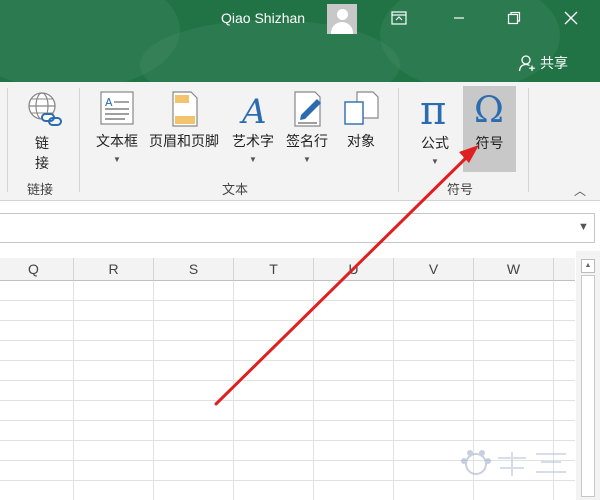  I want to click on avatar, so click(342, 19).